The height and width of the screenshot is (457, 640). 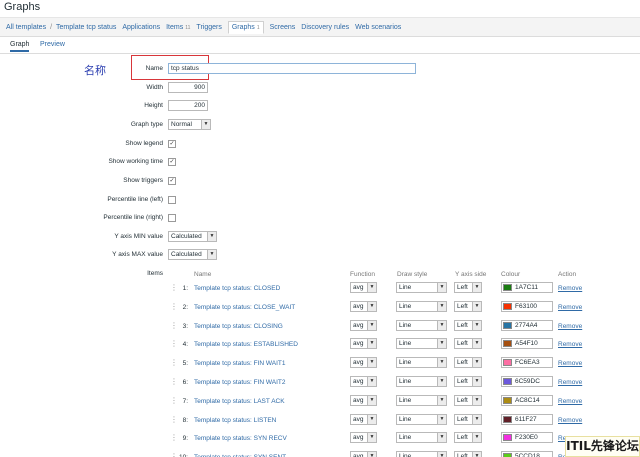 I want to click on item-name-link: Template tcp status: LISTEN, so click(x=235, y=420).